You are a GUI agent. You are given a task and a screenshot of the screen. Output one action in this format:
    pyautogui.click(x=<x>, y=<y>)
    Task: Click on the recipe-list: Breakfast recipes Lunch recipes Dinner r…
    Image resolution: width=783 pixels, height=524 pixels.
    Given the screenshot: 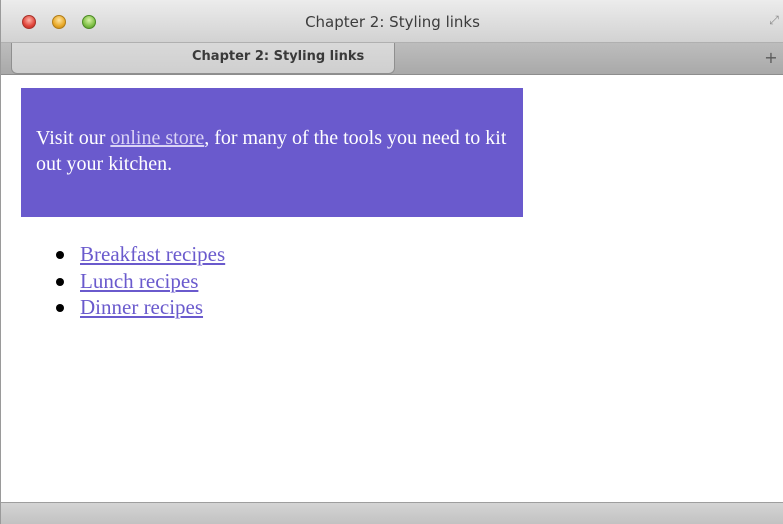 What is the action you would take?
    pyautogui.click(x=132, y=281)
    